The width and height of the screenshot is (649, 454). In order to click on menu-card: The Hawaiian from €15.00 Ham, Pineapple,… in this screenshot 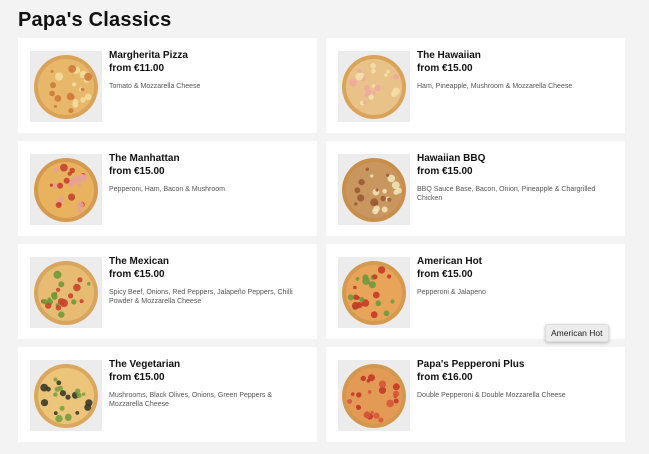, I will do `click(475, 85)`.